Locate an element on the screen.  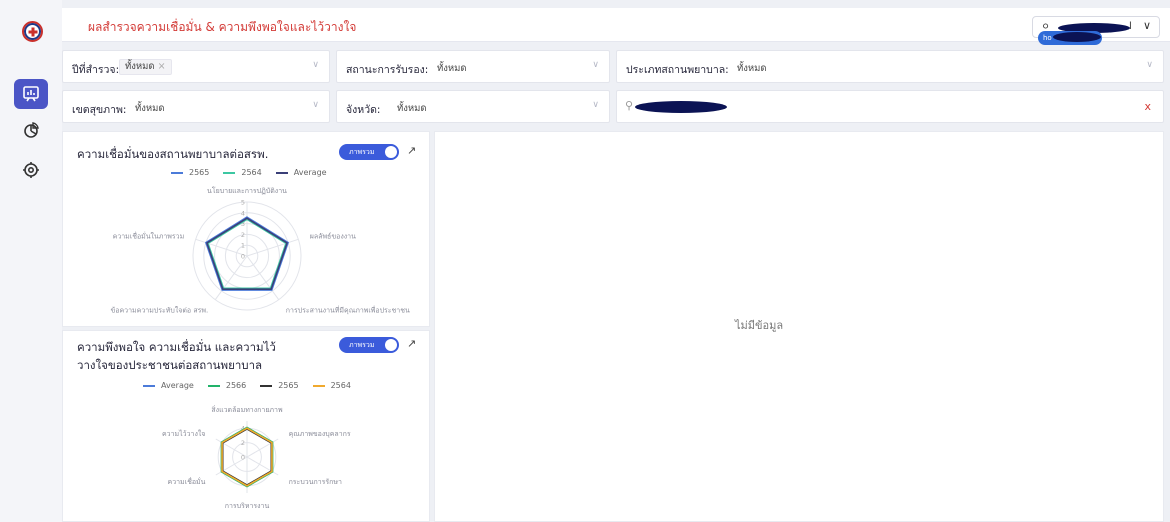
region-filter-label: เขตสุขภาพ: is located at coordinates (99, 110).